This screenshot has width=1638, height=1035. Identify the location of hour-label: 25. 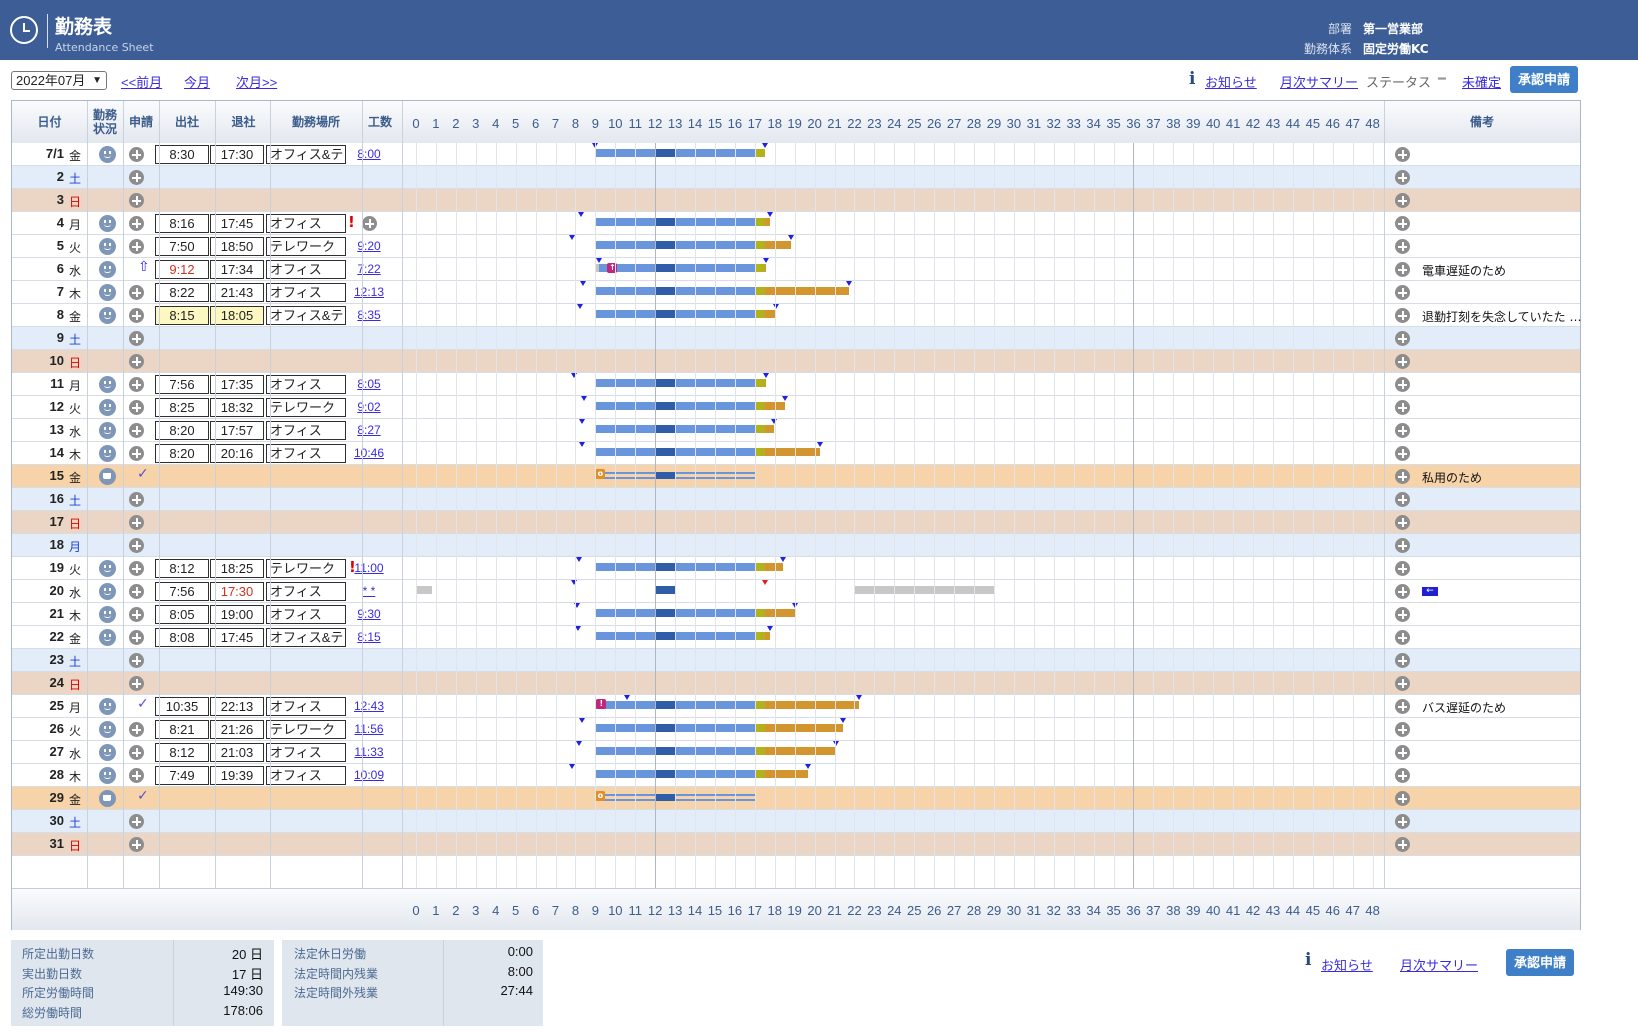
(914, 910).